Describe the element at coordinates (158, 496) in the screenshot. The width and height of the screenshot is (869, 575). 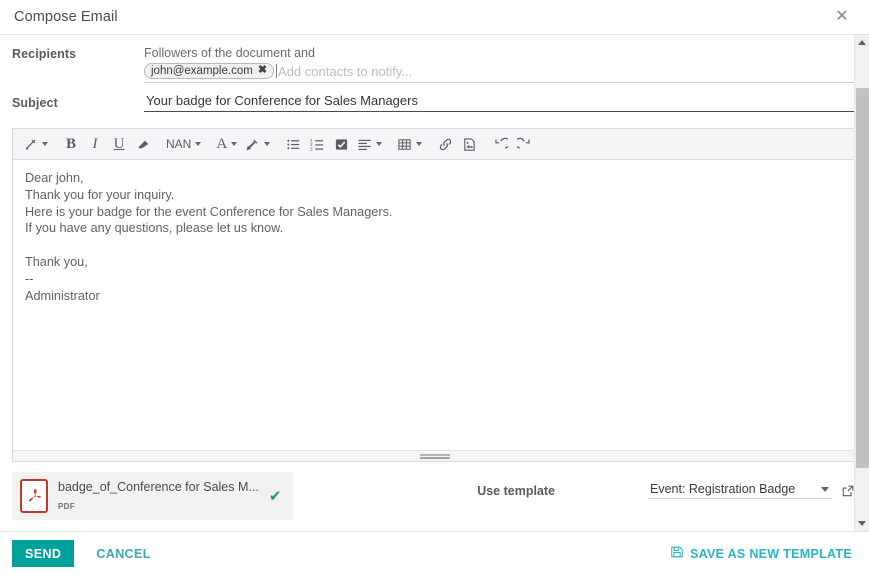
I see `attachment-meta: badge_of_Conference for Sales M... PDF` at that location.